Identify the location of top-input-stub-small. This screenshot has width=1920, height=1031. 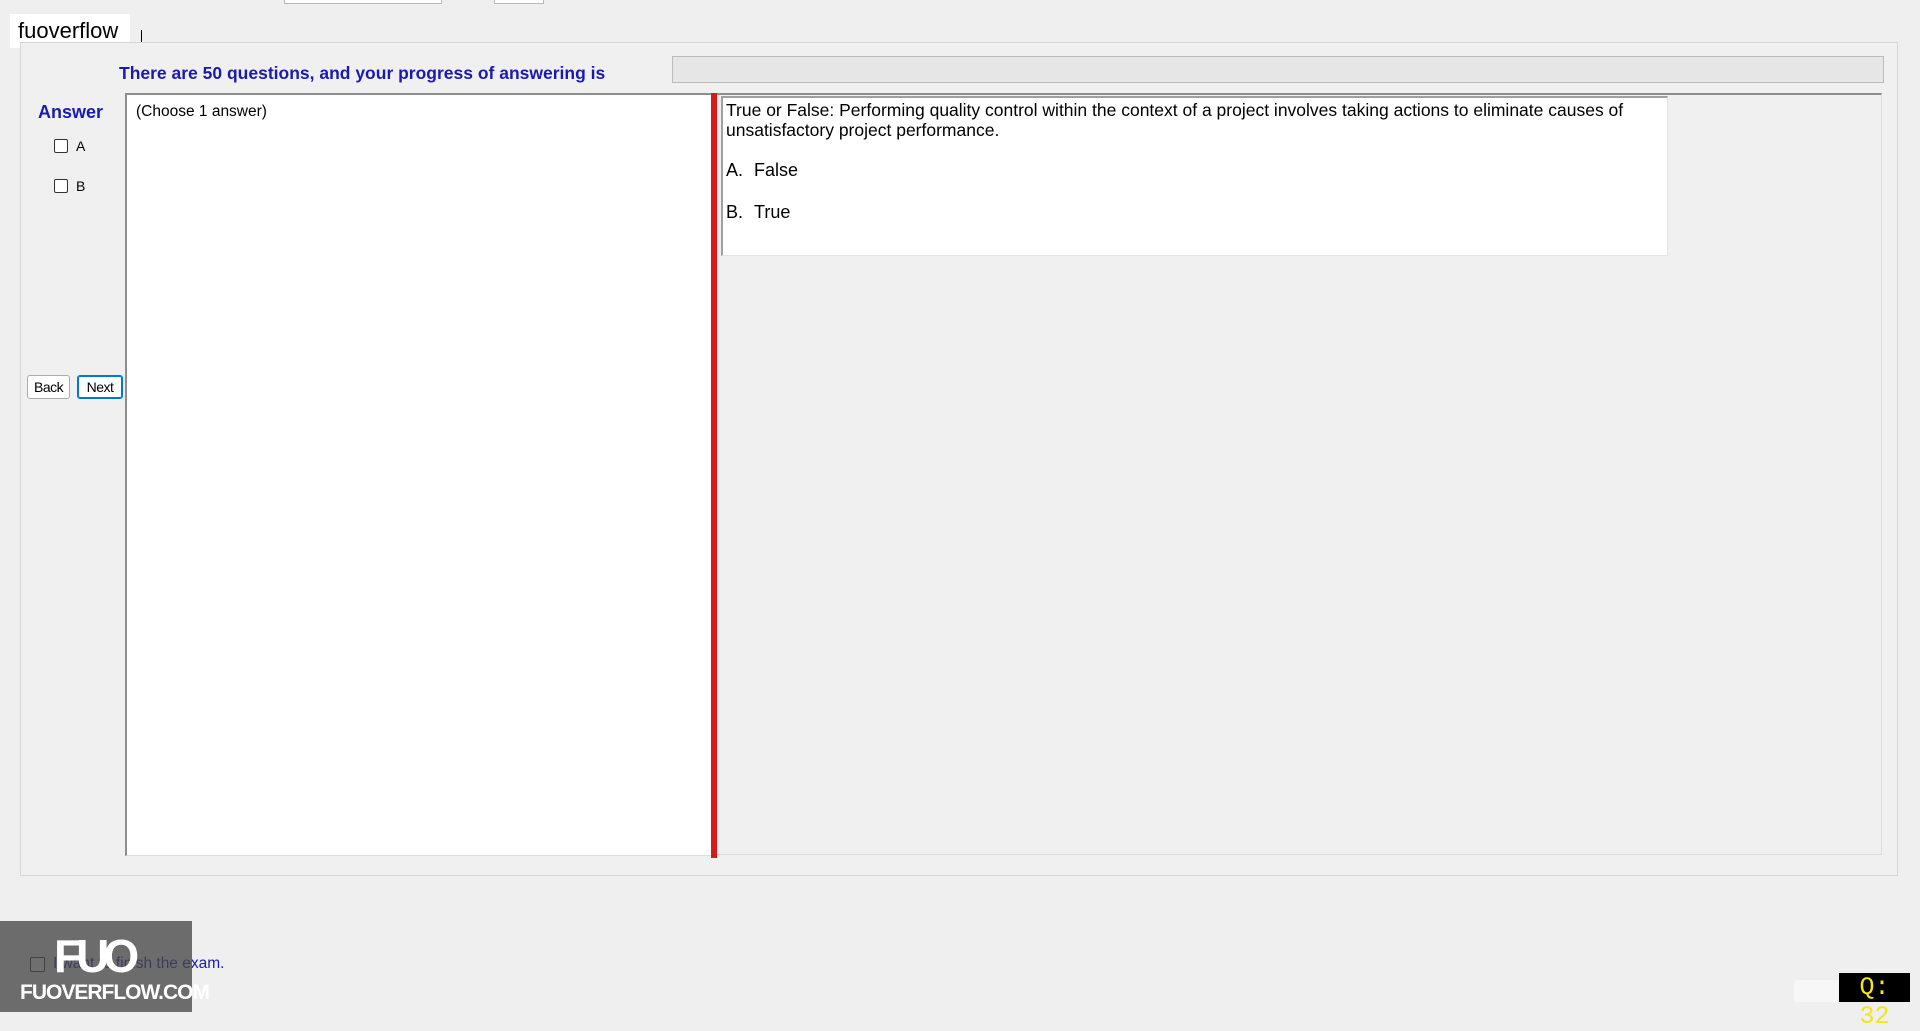
(519, 2).